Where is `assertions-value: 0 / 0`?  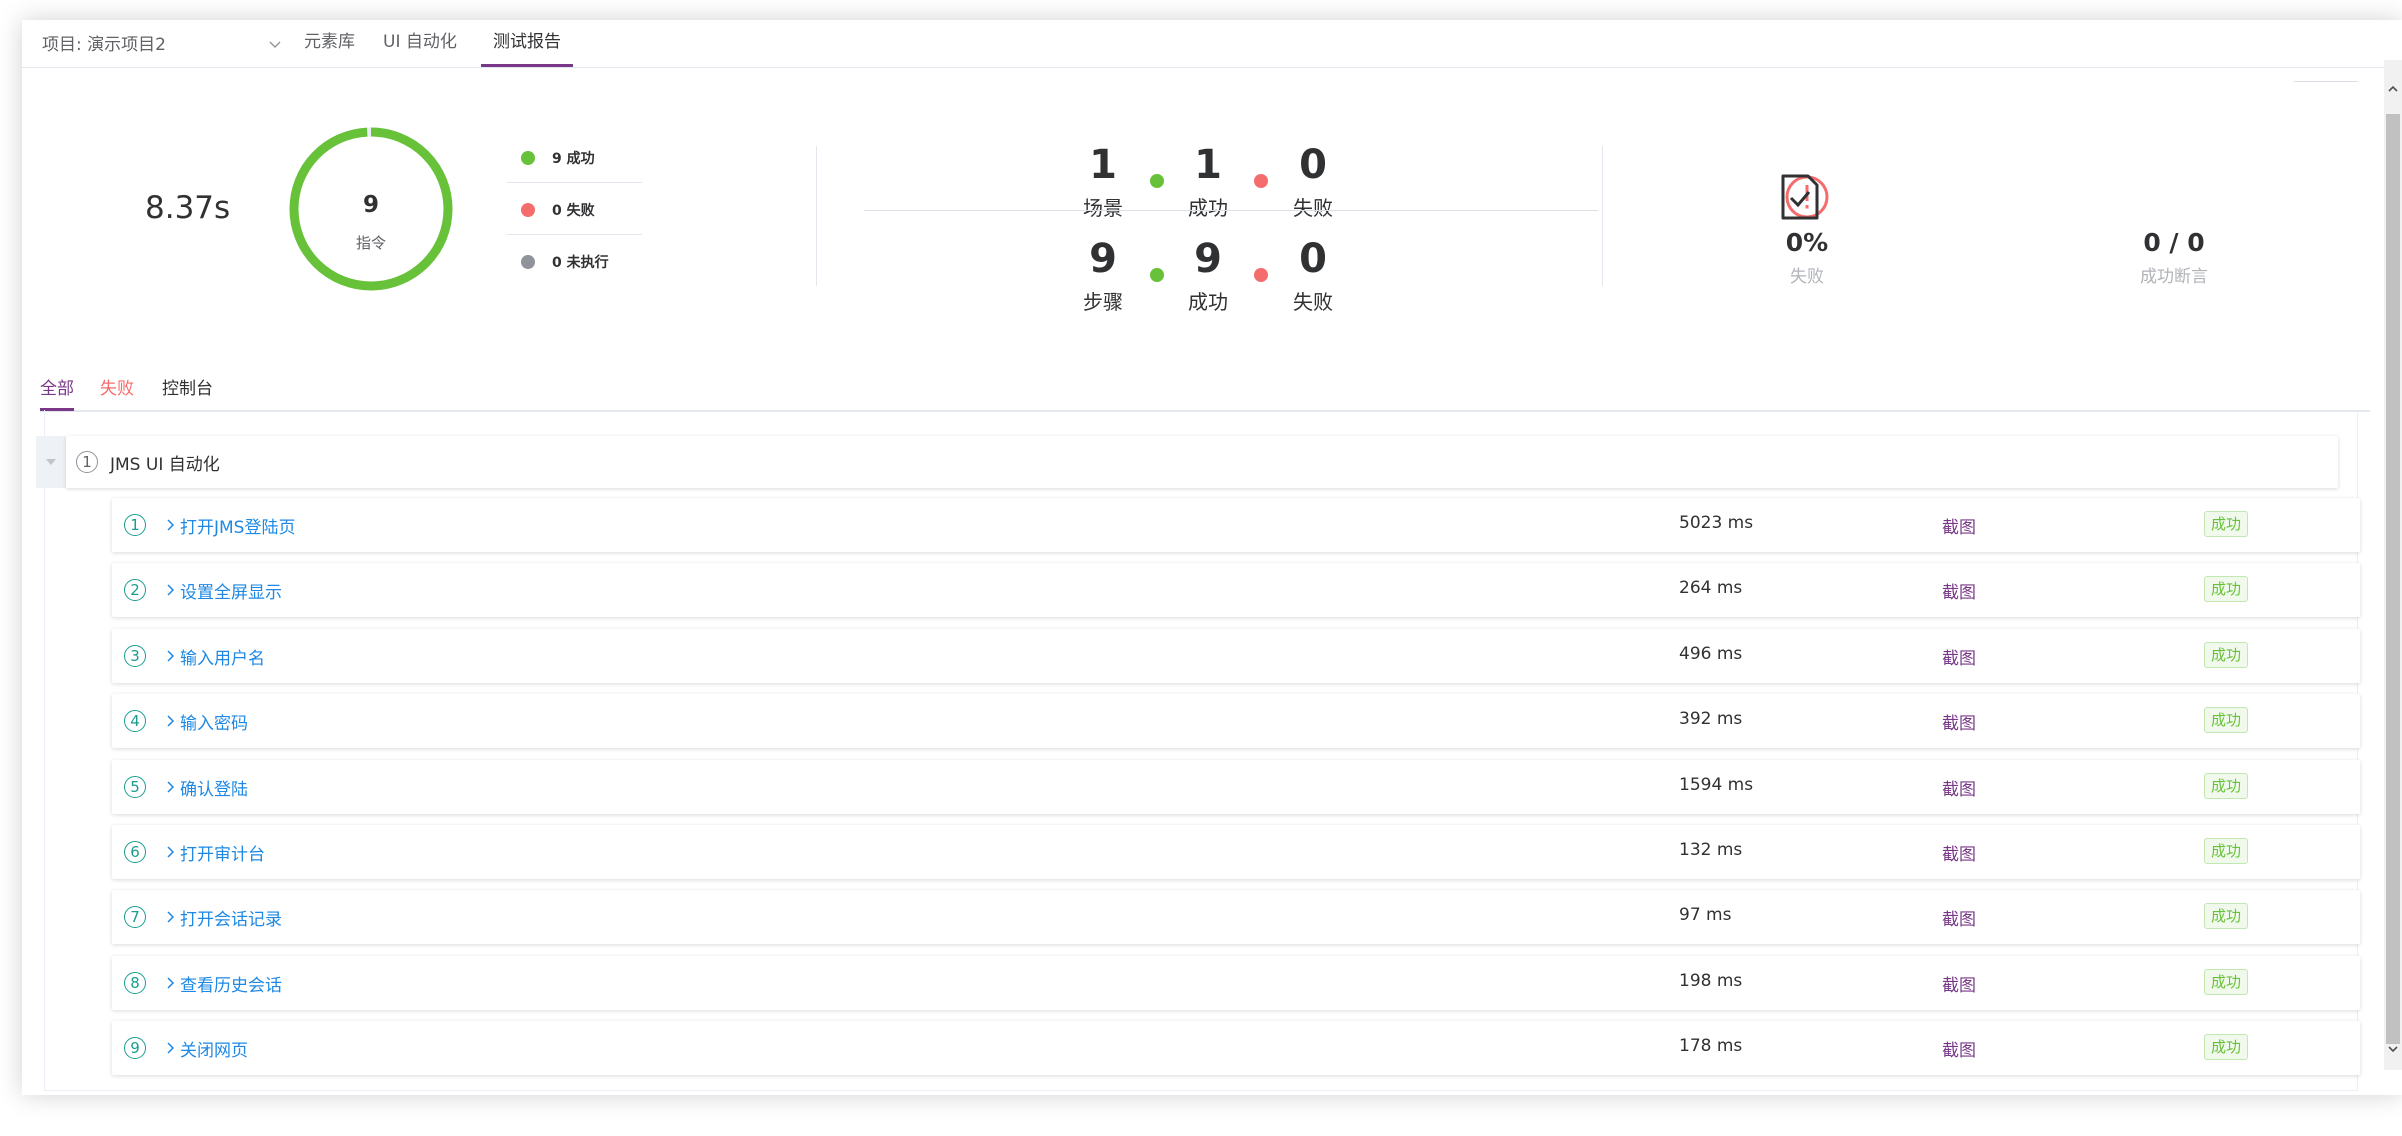 assertions-value: 0 / 0 is located at coordinates (2174, 242).